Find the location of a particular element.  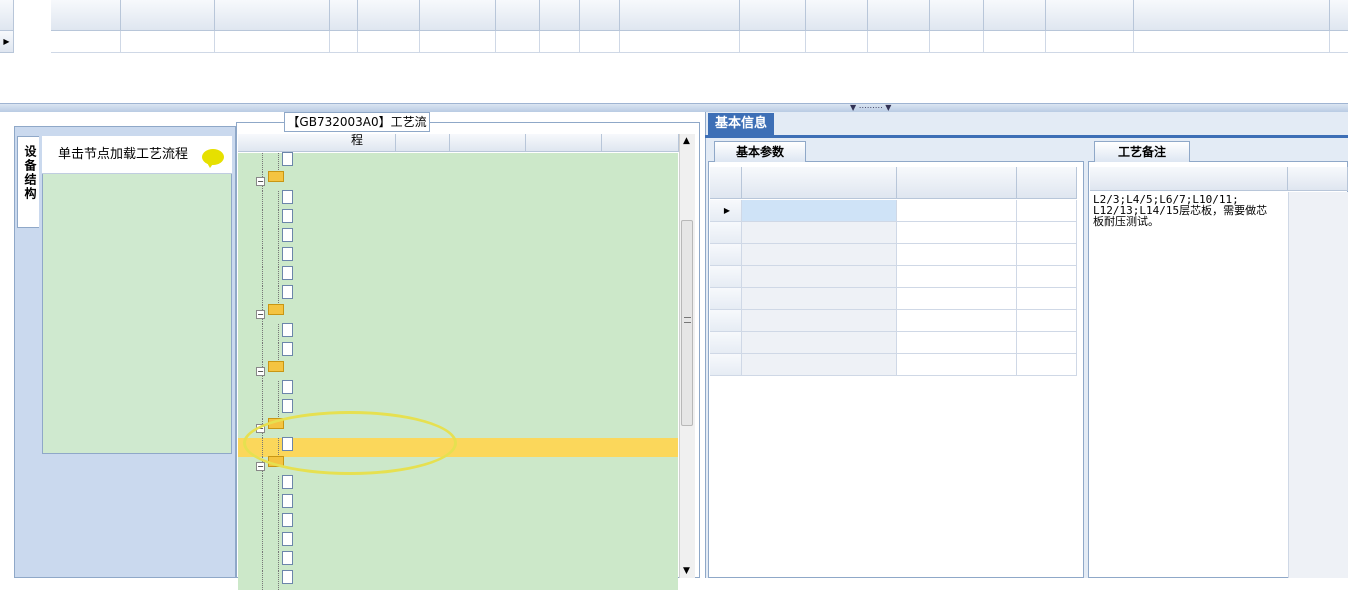

tab-basic-params: 基本参数 is located at coordinates (760, 151).